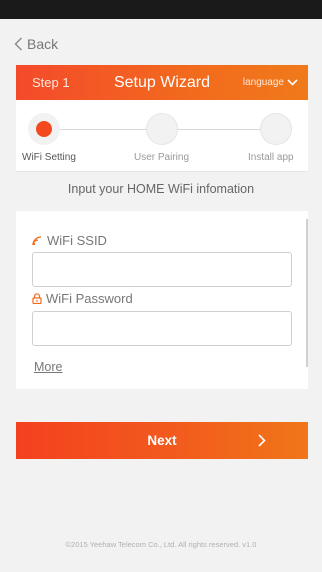 The width and height of the screenshot is (322, 572). Describe the element at coordinates (161, 189) in the screenshot. I see `instruction-text: Input your HOME WiFi infomation` at that location.